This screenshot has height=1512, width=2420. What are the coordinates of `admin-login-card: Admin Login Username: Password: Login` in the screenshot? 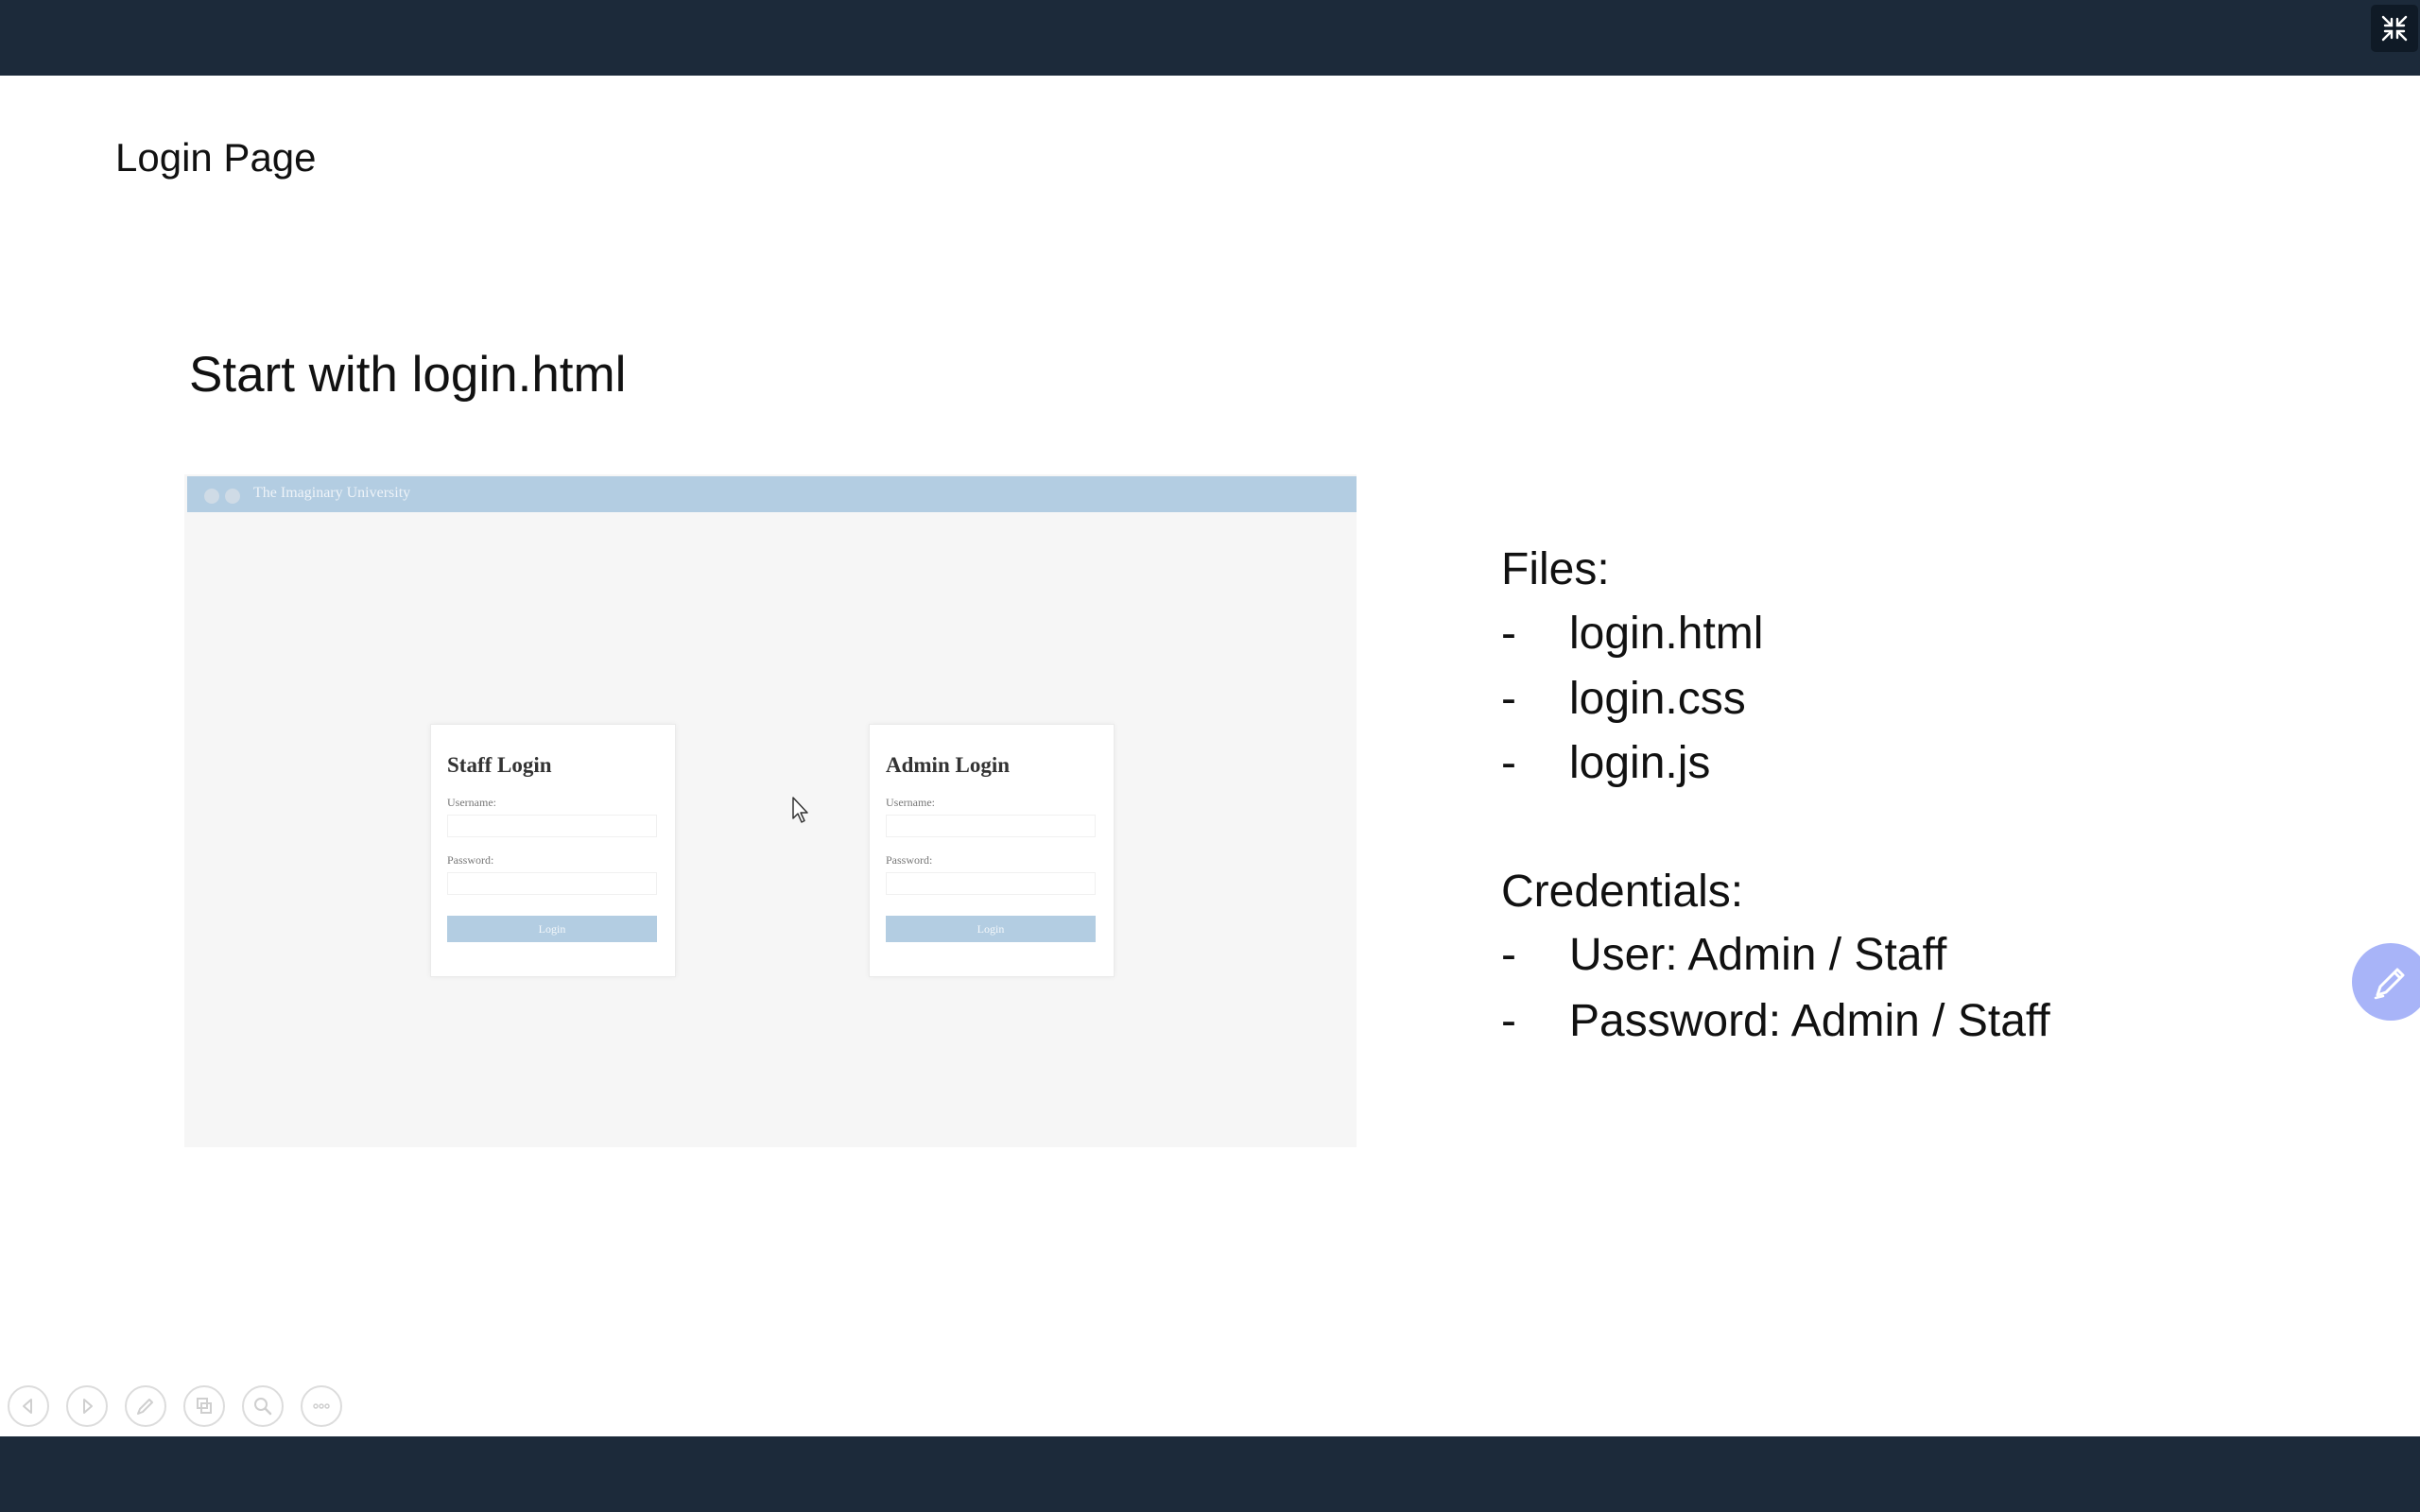 It's located at (992, 850).